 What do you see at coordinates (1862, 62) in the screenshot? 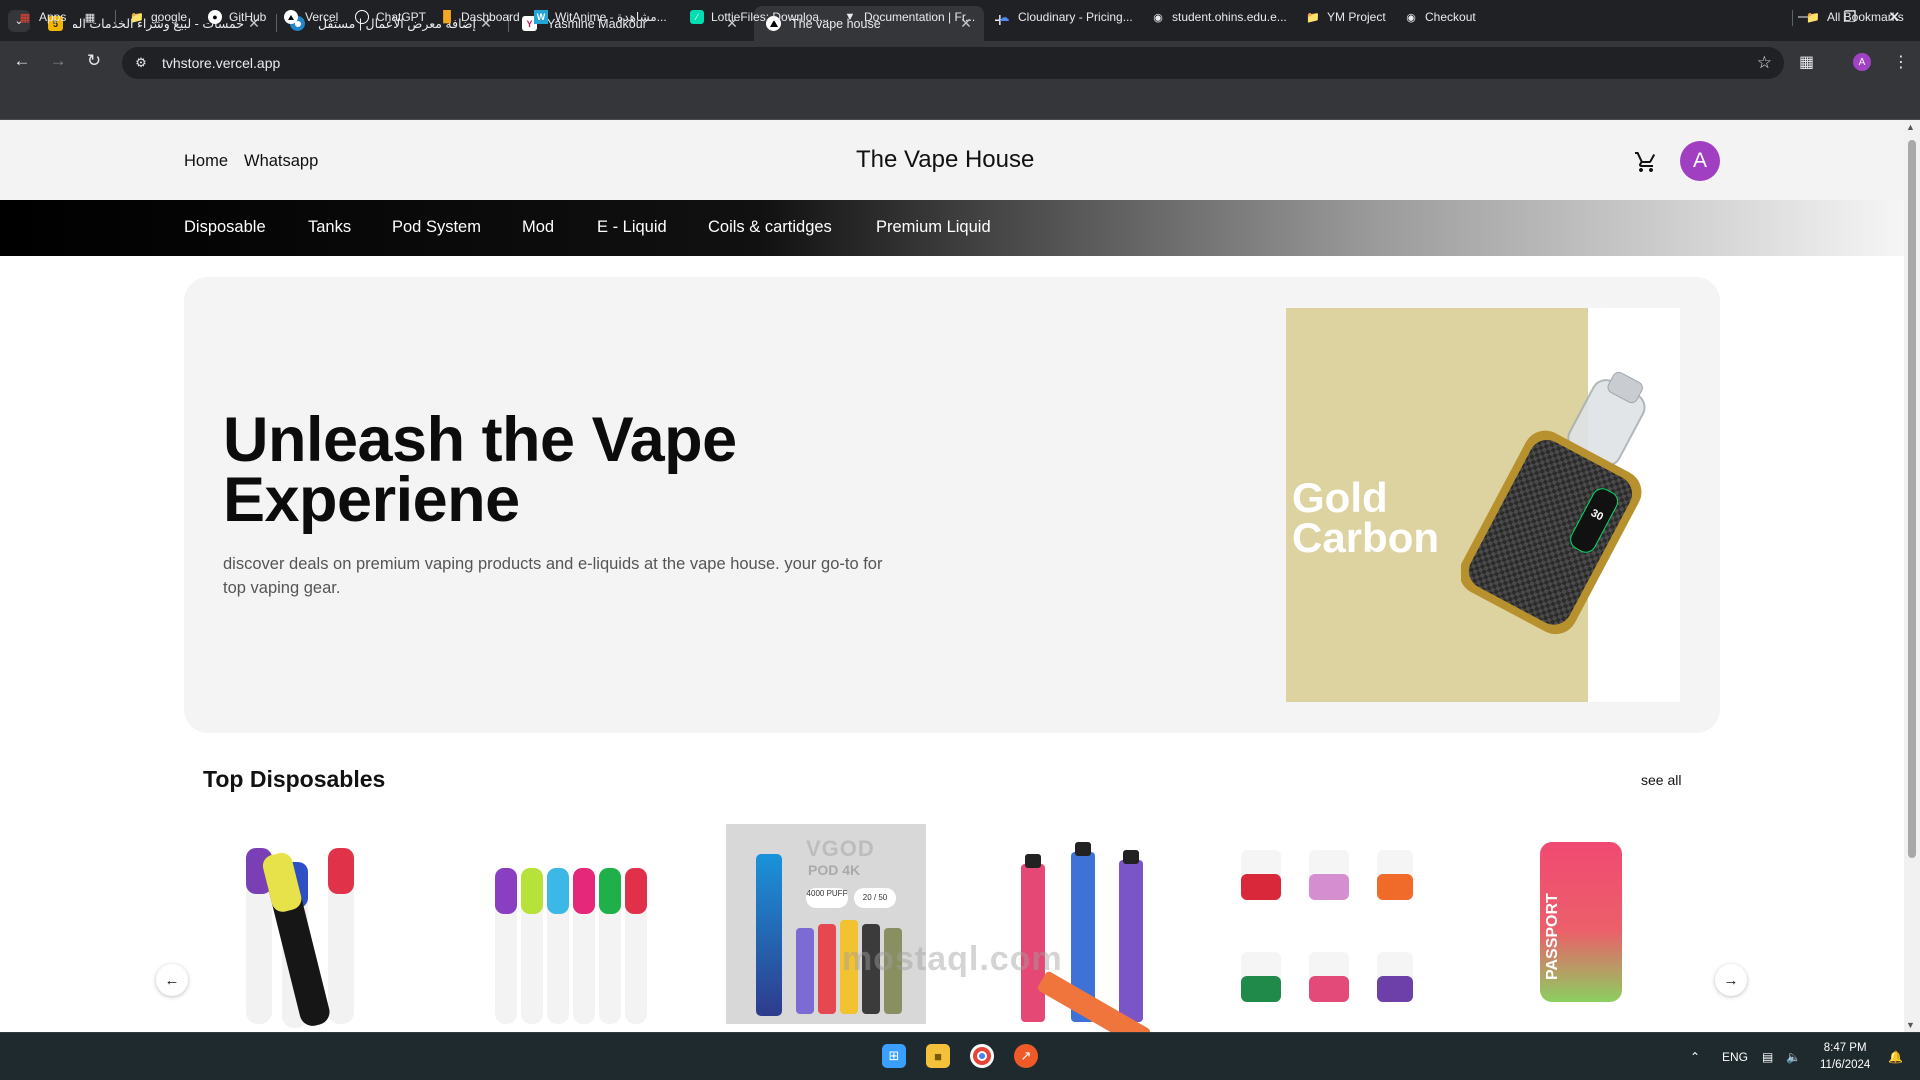
I see `profile-avatar: A` at bounding box center [1862, 62].